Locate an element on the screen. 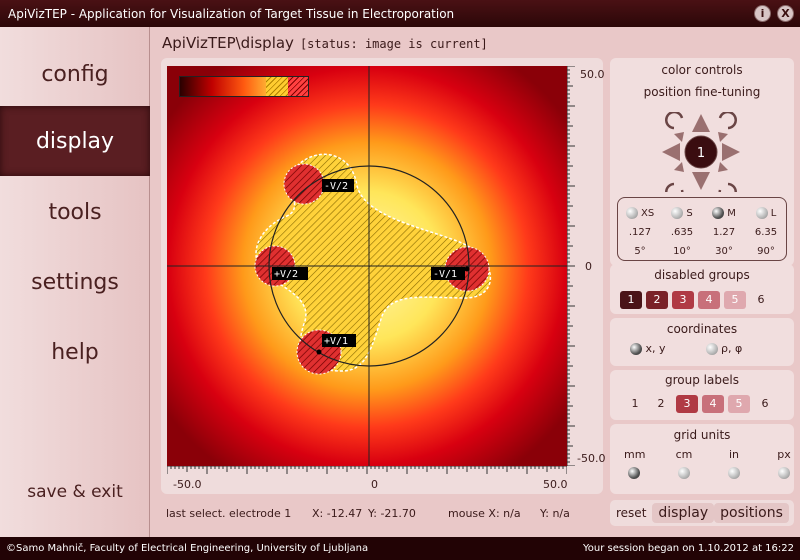 The width and height of the screenshot is (800, 560). y-tick-label: -50.0 is located at coordinates (591, 458).